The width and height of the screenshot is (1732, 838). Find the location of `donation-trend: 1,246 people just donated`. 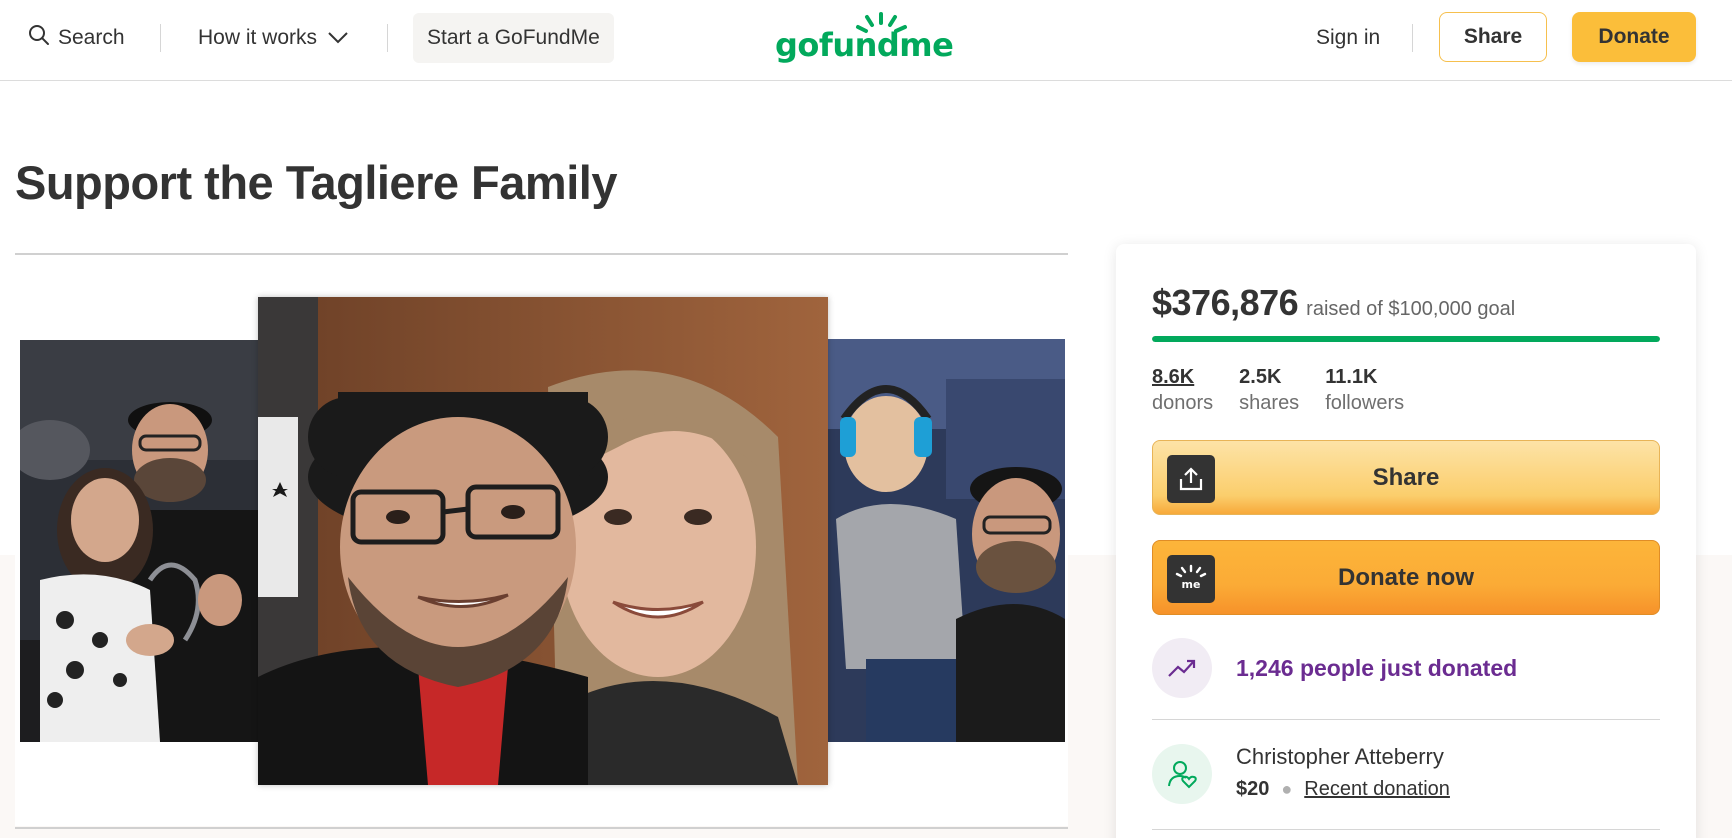

donation-trend: 1,246 people just donated is located at coordinates (1334, 668).